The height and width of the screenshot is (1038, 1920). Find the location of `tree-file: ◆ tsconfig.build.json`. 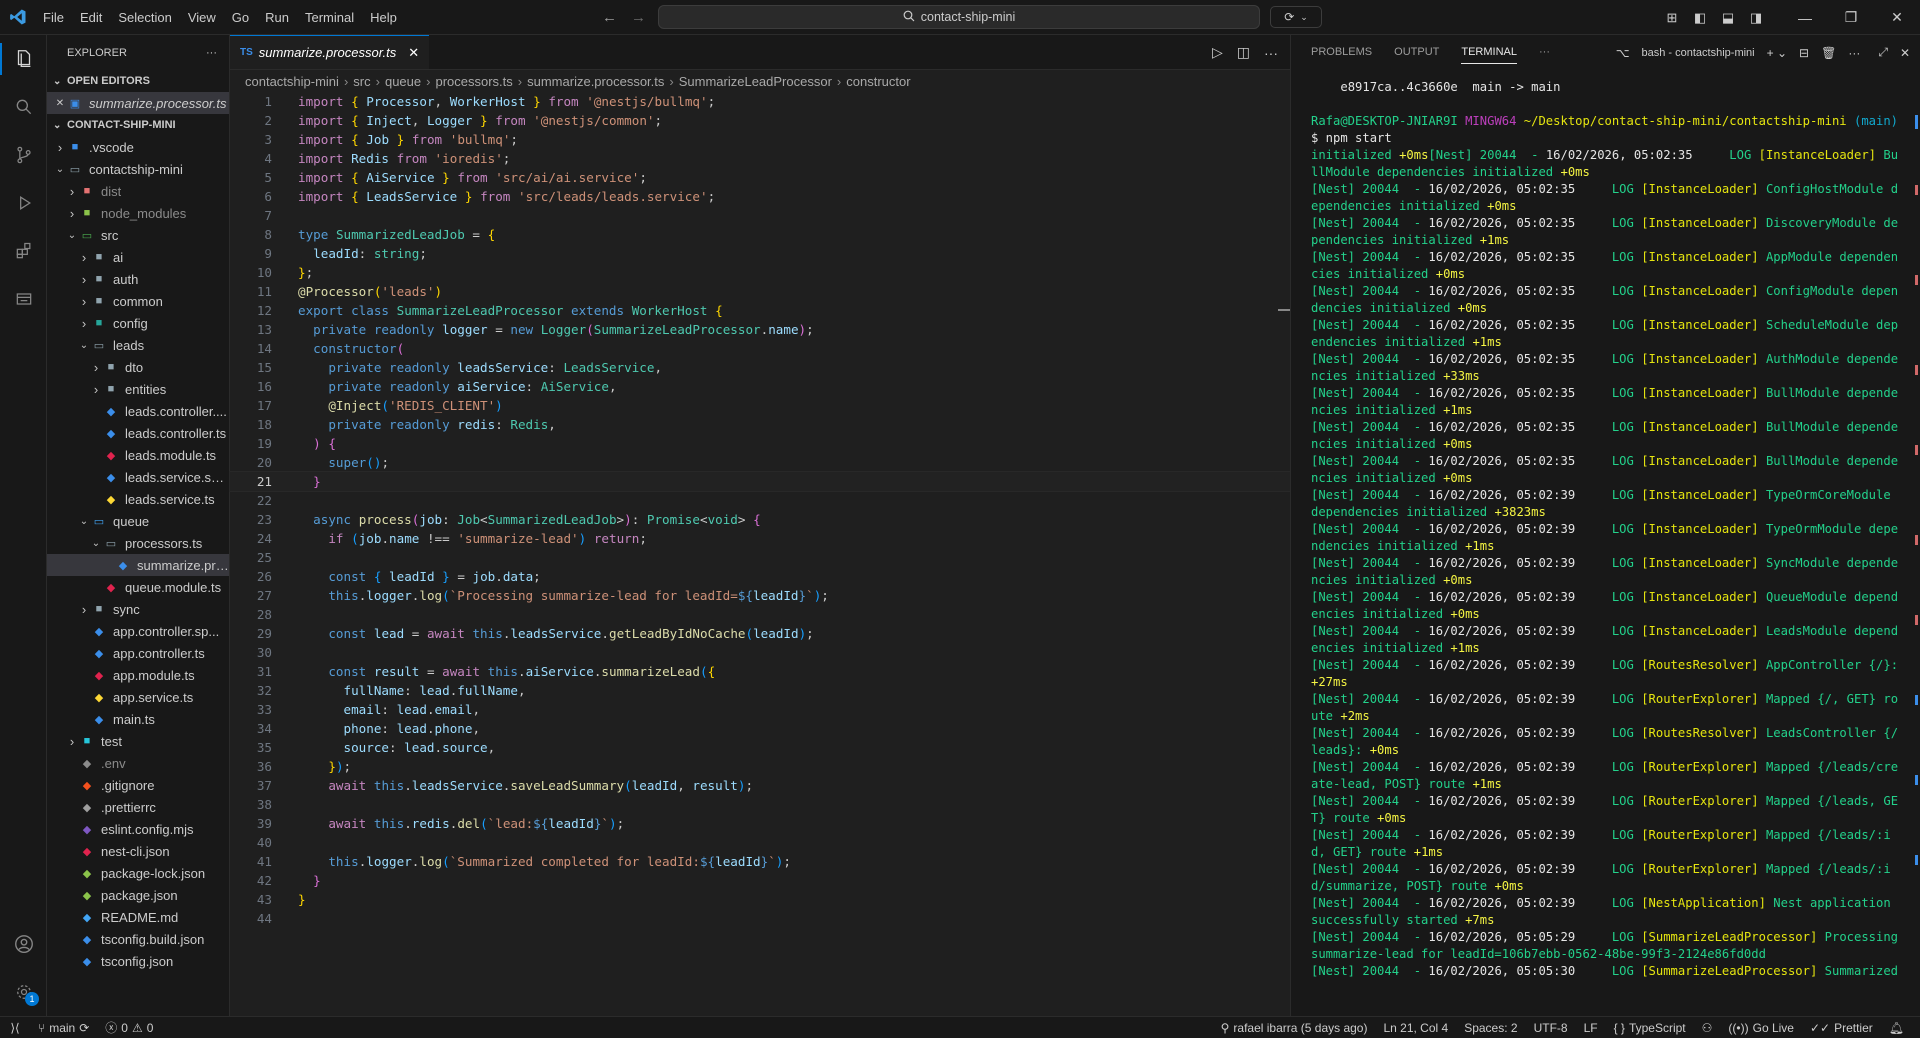

tree-file: ◆ tsconfig.build.json is located at coordinates (138, 939).